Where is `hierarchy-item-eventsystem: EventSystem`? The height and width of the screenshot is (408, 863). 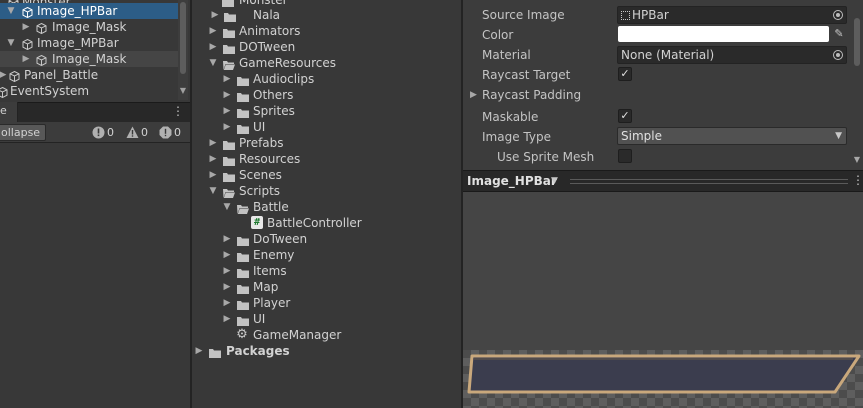 hierarchy-item-eventsystem: EventSystem is located at coordinates (89, 91).